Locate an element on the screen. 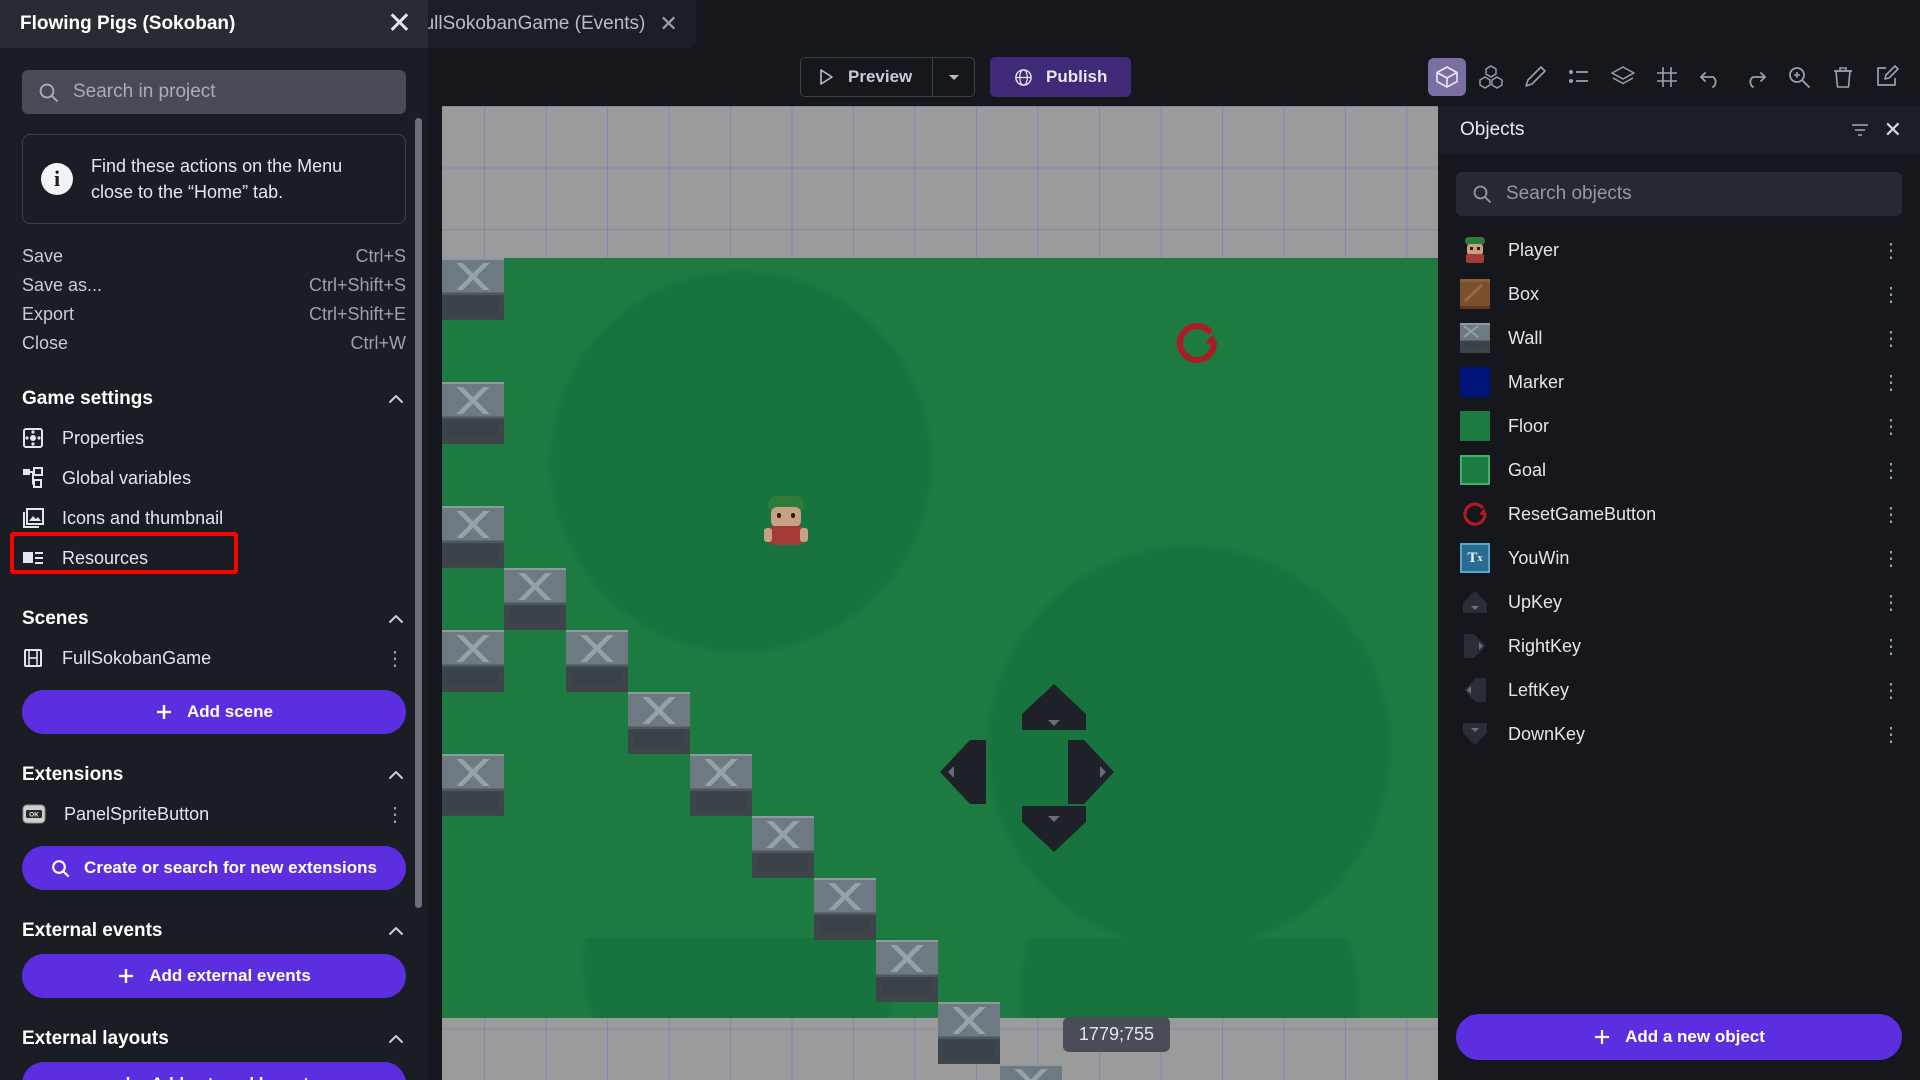 Image resolution: width=1920 pixels, height=1080 pixels. section-header-game-settings: Game settings is located at coordinates (214, 399).